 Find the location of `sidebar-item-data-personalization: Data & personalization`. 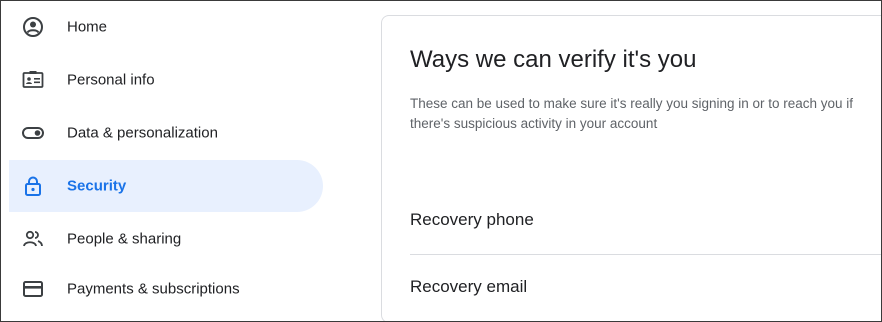

sidebar-item-data-personalization: Data & personalization is located at coordinates (166, 133).